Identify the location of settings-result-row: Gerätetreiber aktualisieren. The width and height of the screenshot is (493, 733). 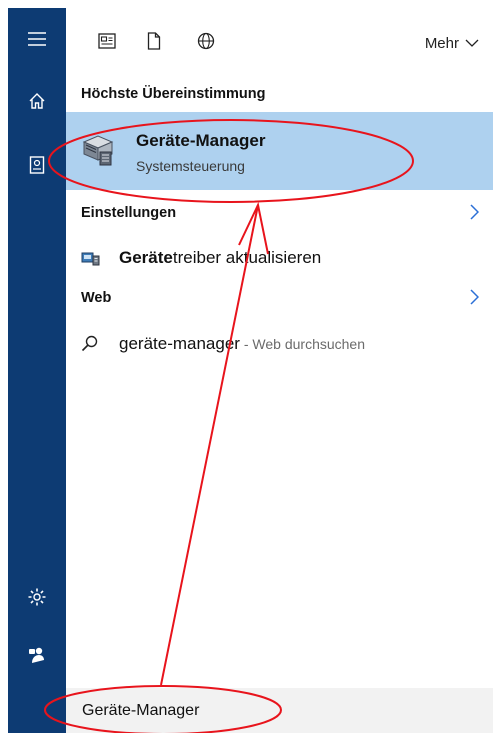
(279, 257).